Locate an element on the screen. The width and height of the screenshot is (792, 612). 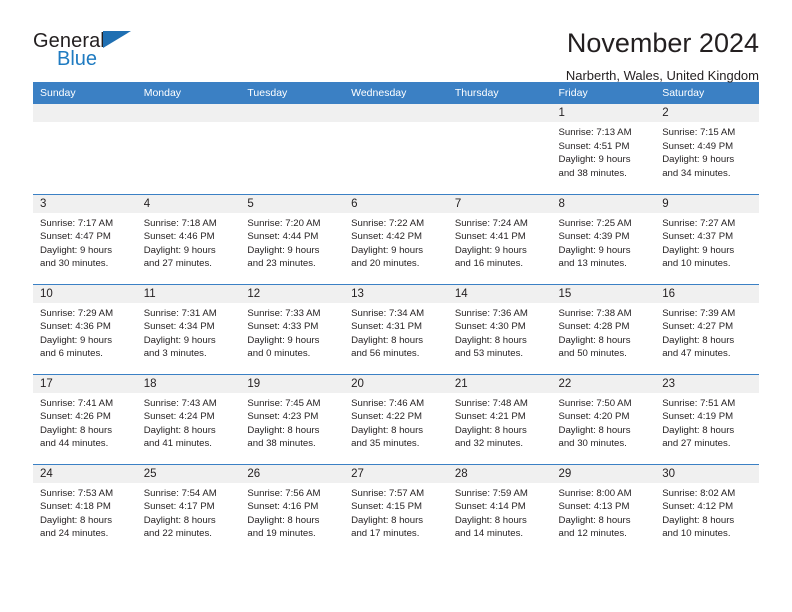
day-number: 1 is located at coordinates (603, 113).